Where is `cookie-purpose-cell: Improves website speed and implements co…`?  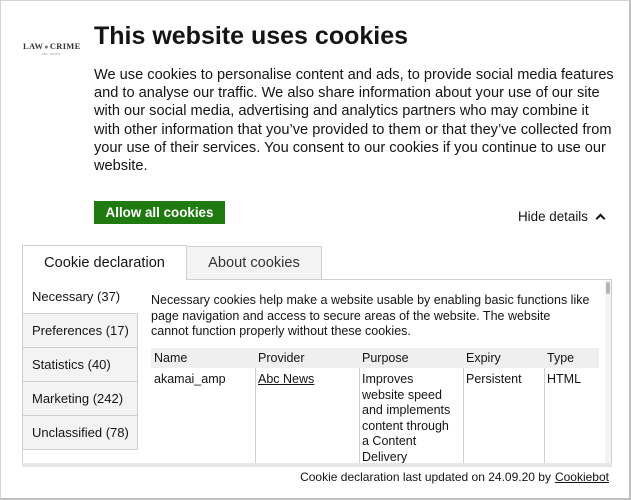
cookie-purpose-cell: Improves website speed and implements co… is located at coordinates (406, 418).